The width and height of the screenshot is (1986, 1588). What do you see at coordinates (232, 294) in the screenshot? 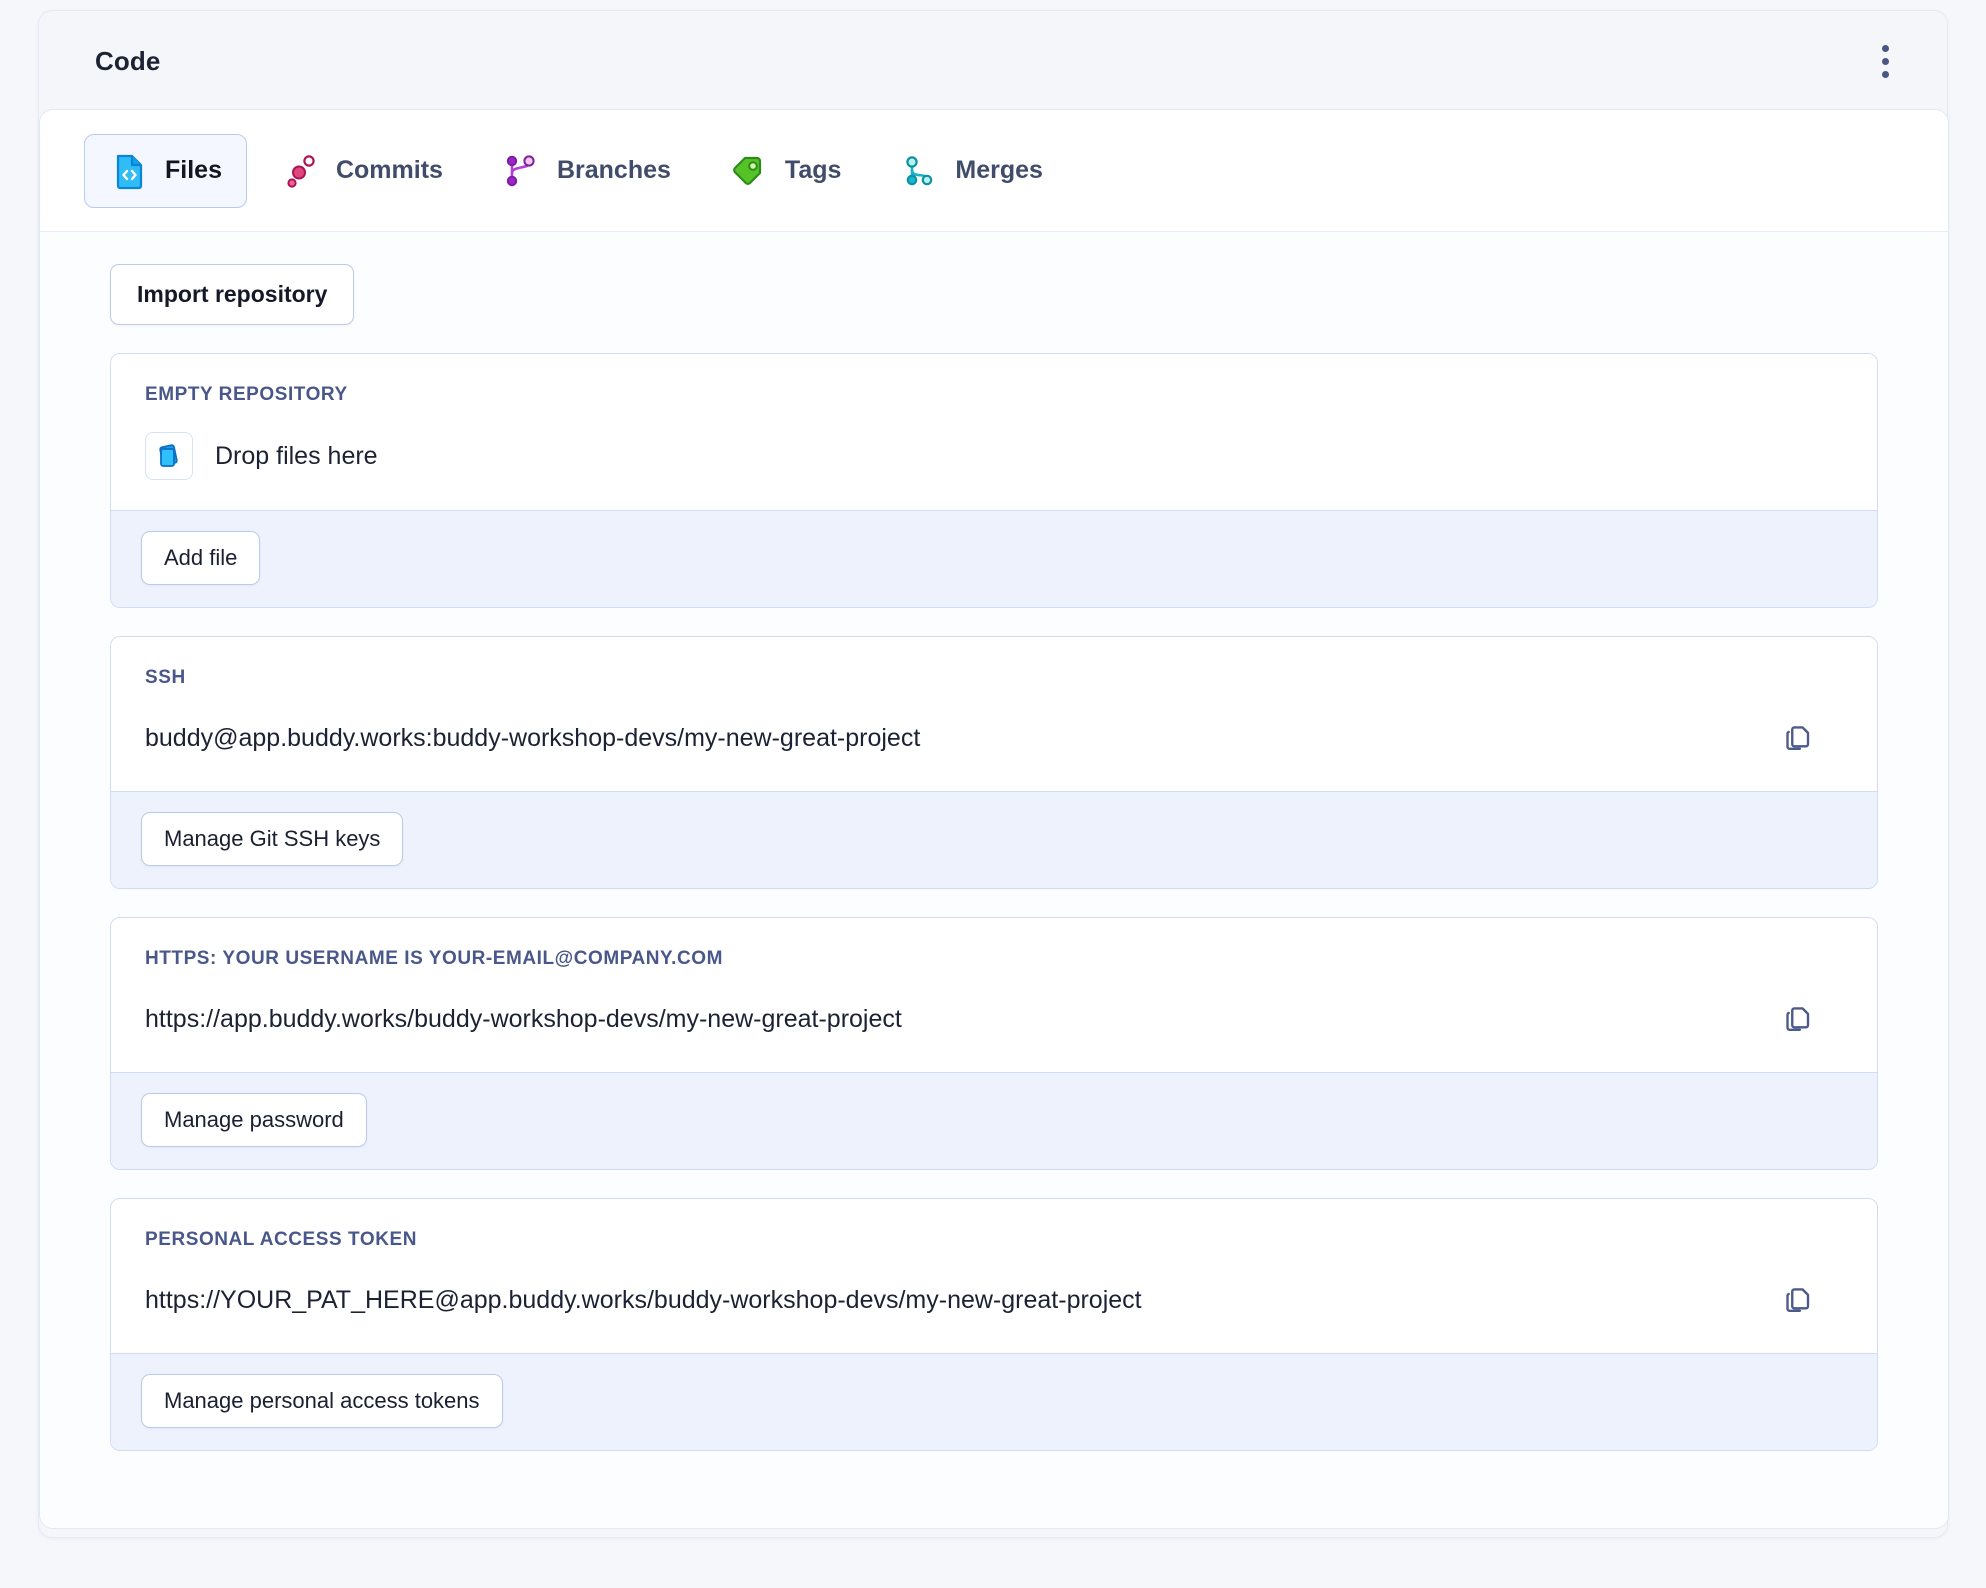
I see `import-repository-button: Import repository` at bounding box center [232, 294].